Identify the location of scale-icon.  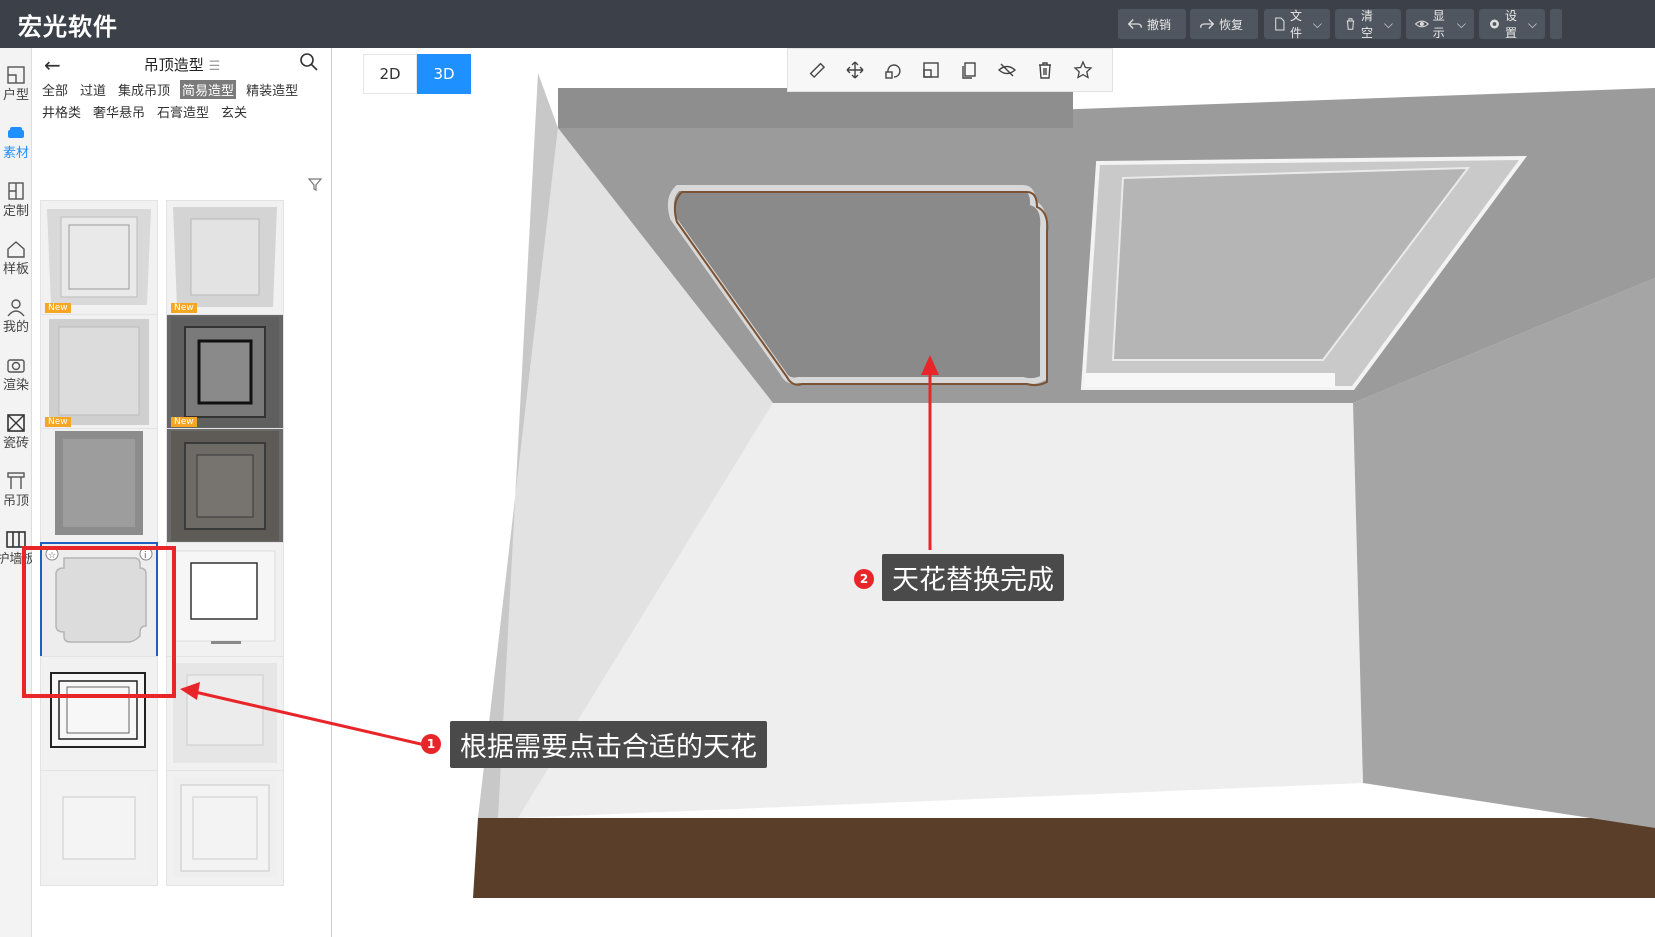
(931, 70).